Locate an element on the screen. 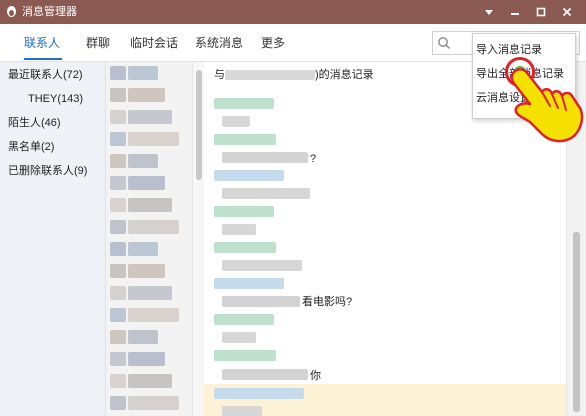 The image size is (586, 416). header-suffix: )的消息记录 is located at coordinates (344, 75).